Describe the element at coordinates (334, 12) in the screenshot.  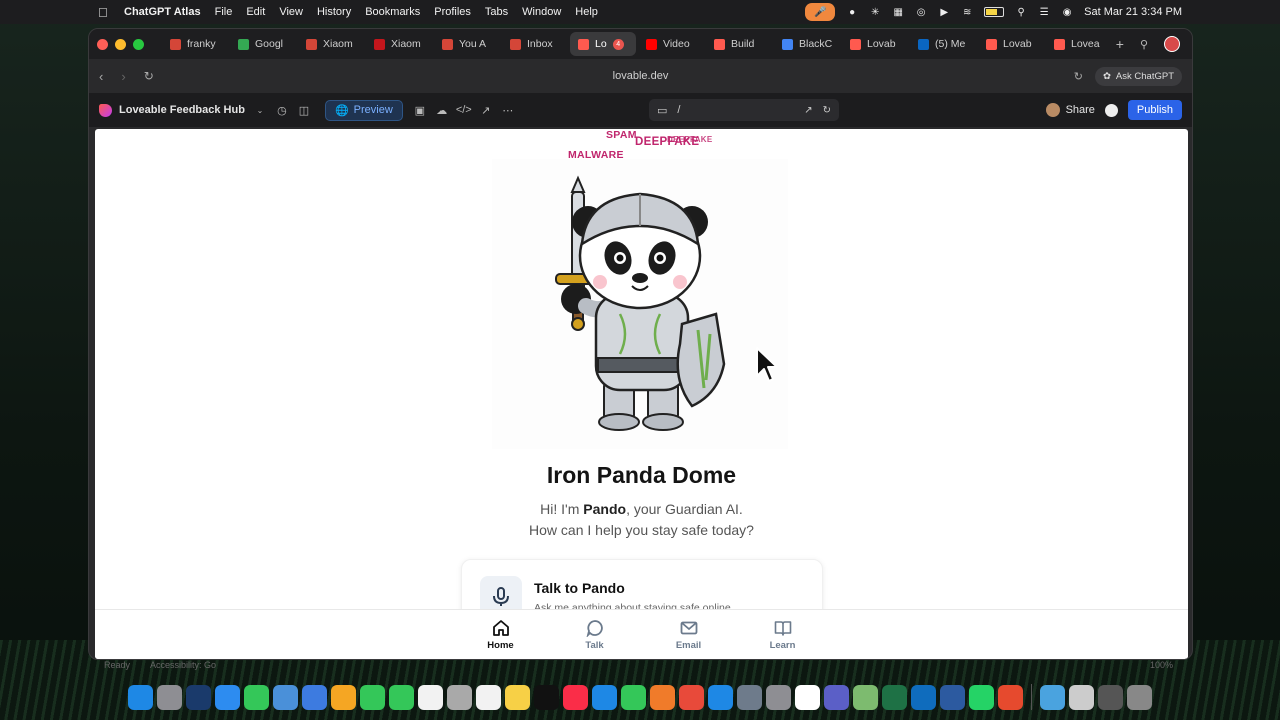
I see `menu-history: History` at that location.